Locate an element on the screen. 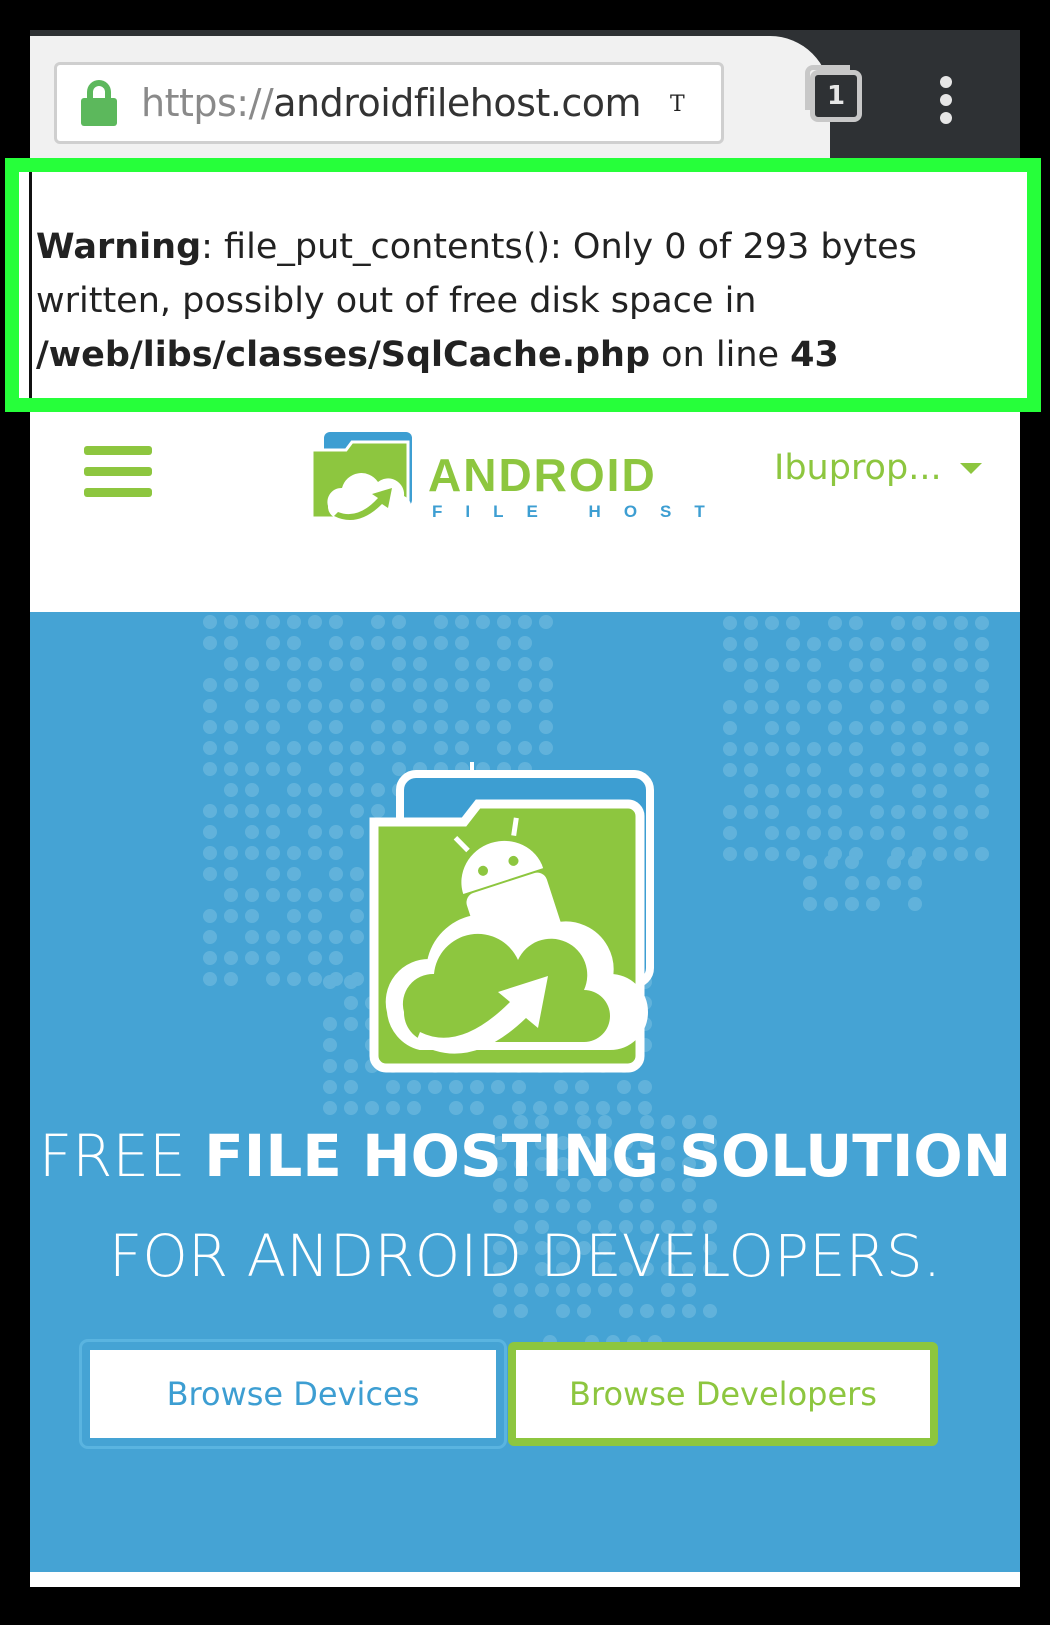  warning-on-line: on line is located at coordinates (720, 355).